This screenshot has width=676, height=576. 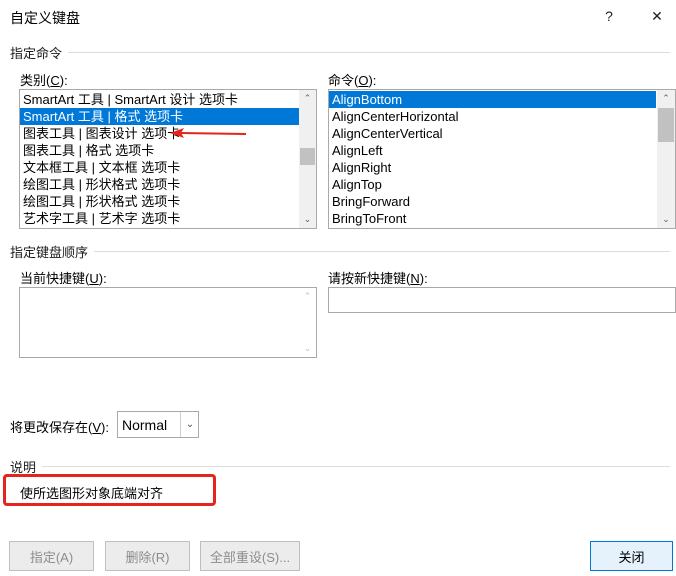 What do you see at coordinates (160, 150) in the screenshot?
I see `category-item: 图表工具 | 格式 选项卡` at bounding box center [160, 150].